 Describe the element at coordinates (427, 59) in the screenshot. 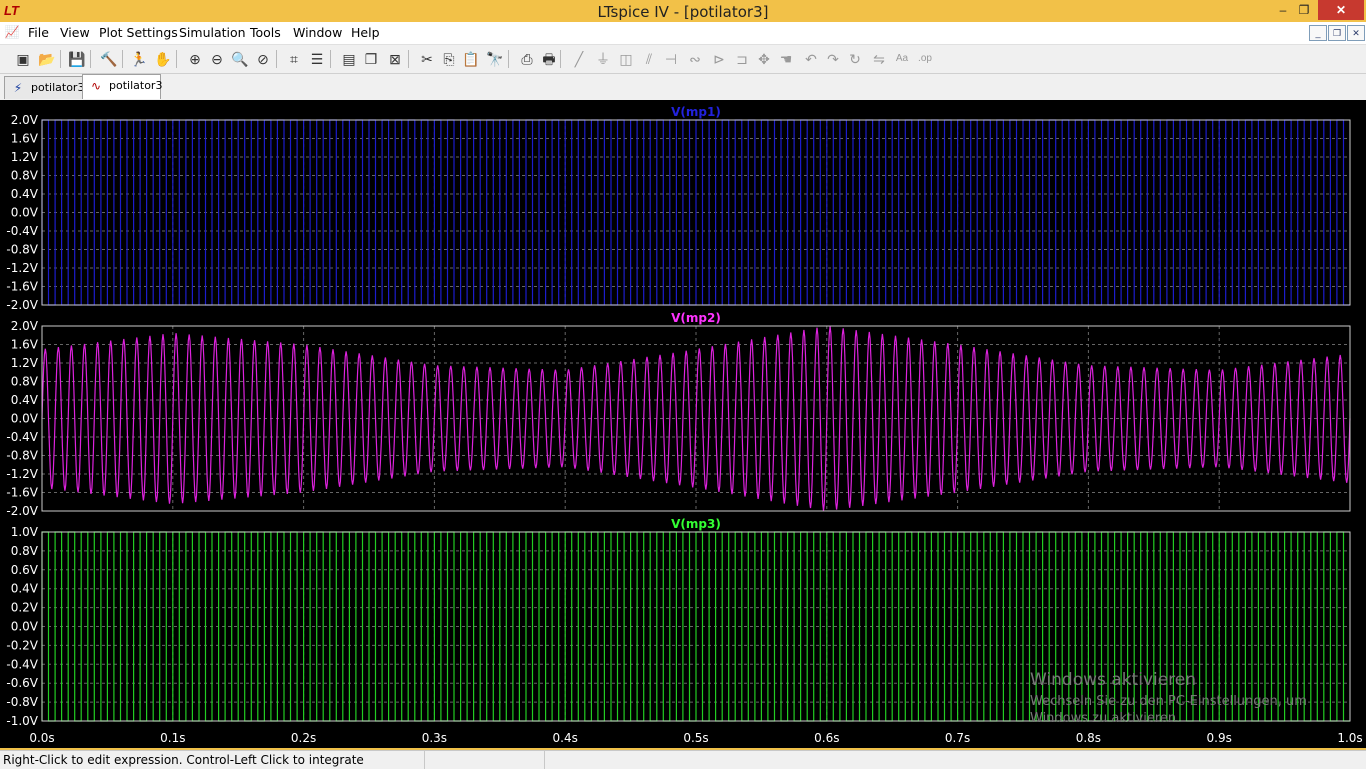

I see `cut-icon: ✂` at that location.